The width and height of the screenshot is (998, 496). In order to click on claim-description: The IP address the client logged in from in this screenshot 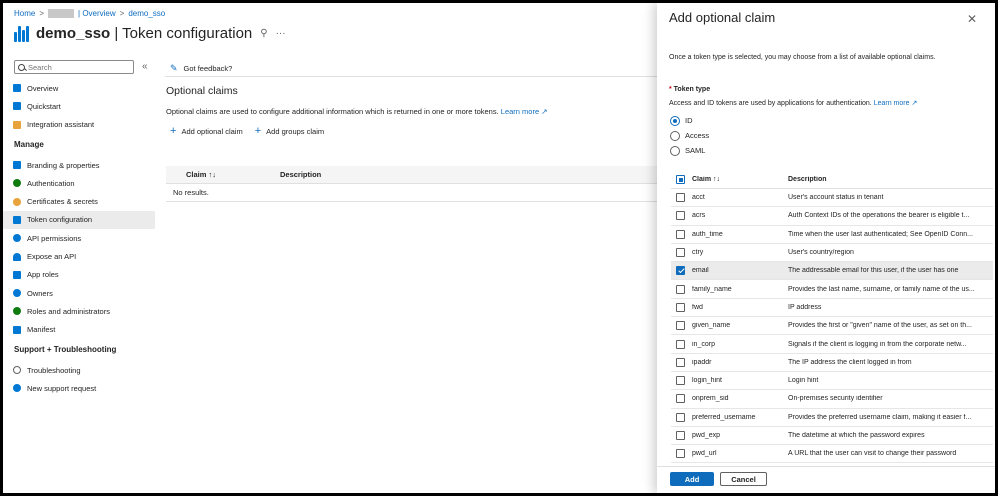, I will do `click(850, 362)`.